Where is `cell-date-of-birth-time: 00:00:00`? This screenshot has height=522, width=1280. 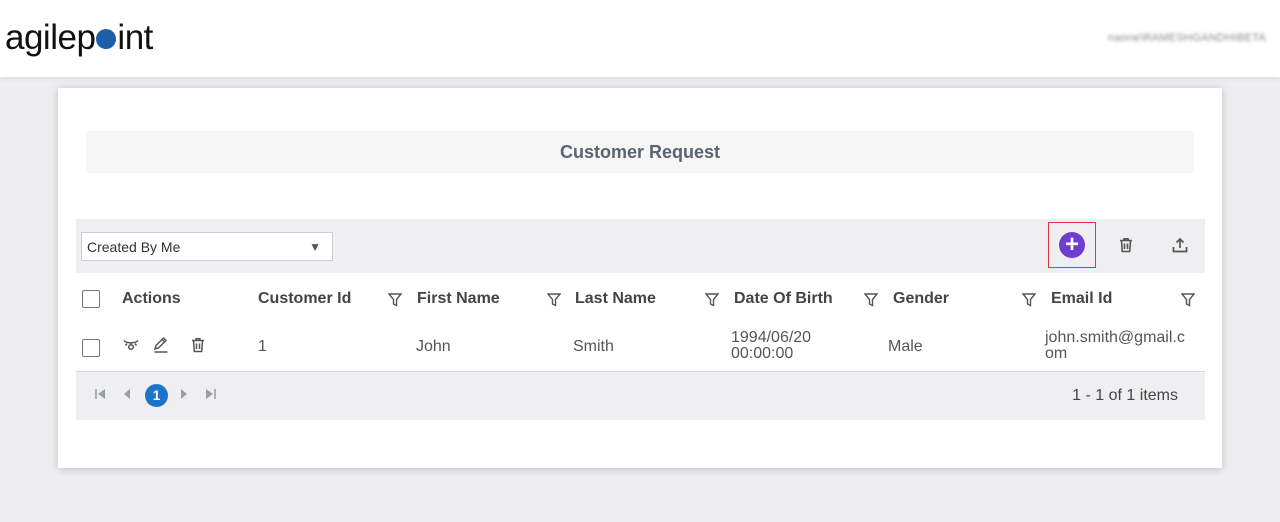
cell-date-of-birth-time: 00:00:00 is located at coordinates (762, 353).